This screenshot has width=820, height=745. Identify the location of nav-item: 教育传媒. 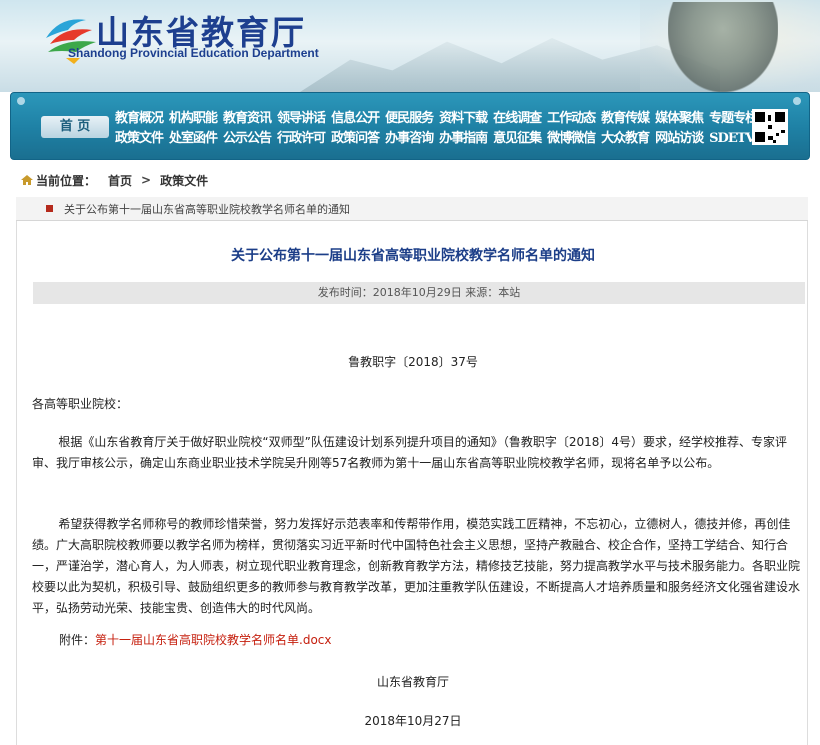
(625, 118).